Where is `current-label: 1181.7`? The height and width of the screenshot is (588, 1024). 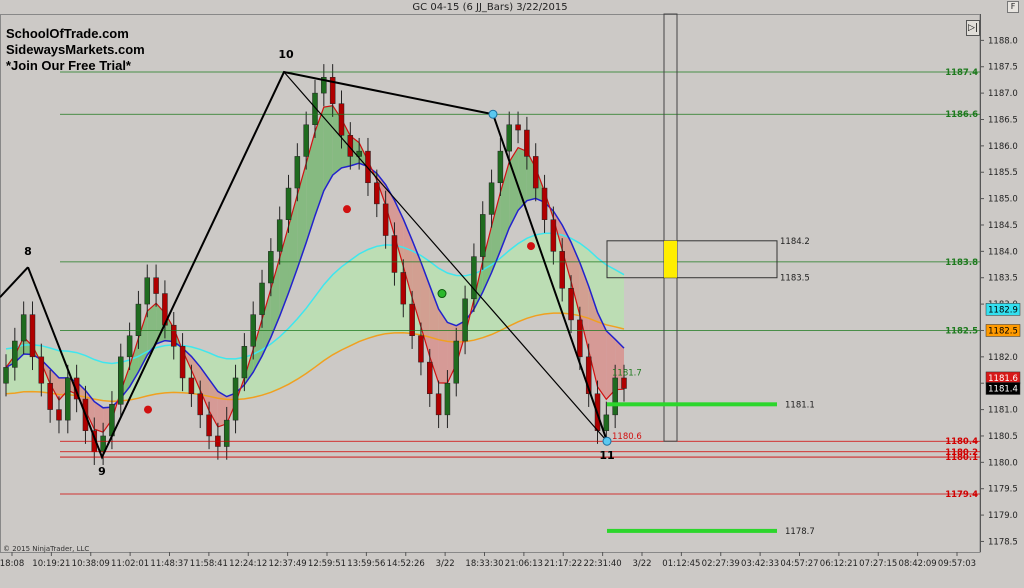
current-label: 1181.7 is located at coordinates (627, 374).